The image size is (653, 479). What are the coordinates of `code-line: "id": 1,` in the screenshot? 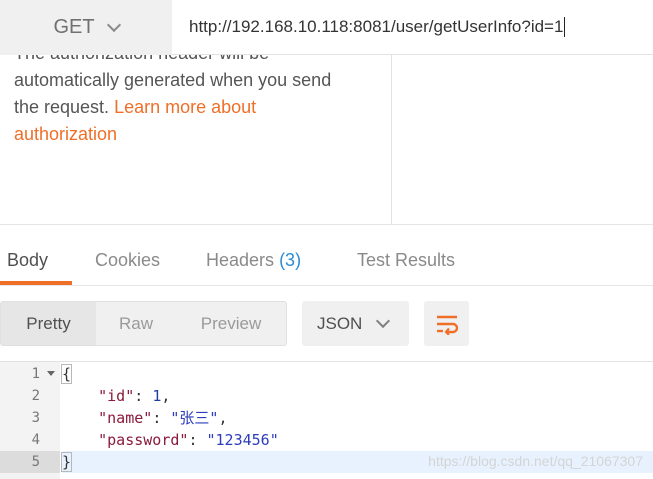 It's located at (357, 396).